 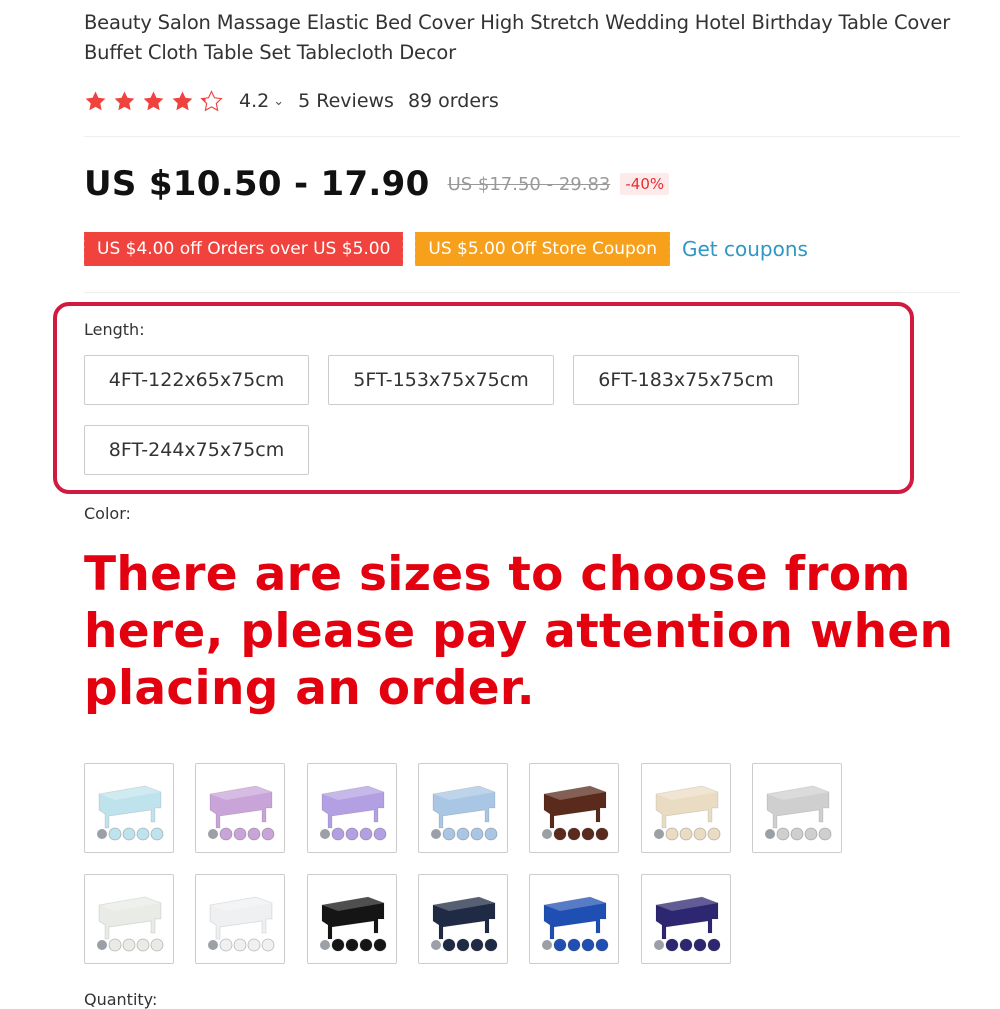 What do you see at coordinates (196, 450) in the screenshot?
I see `length-option-8ft: 8FT-244x75x75cm` at bounding box center [196, 450].